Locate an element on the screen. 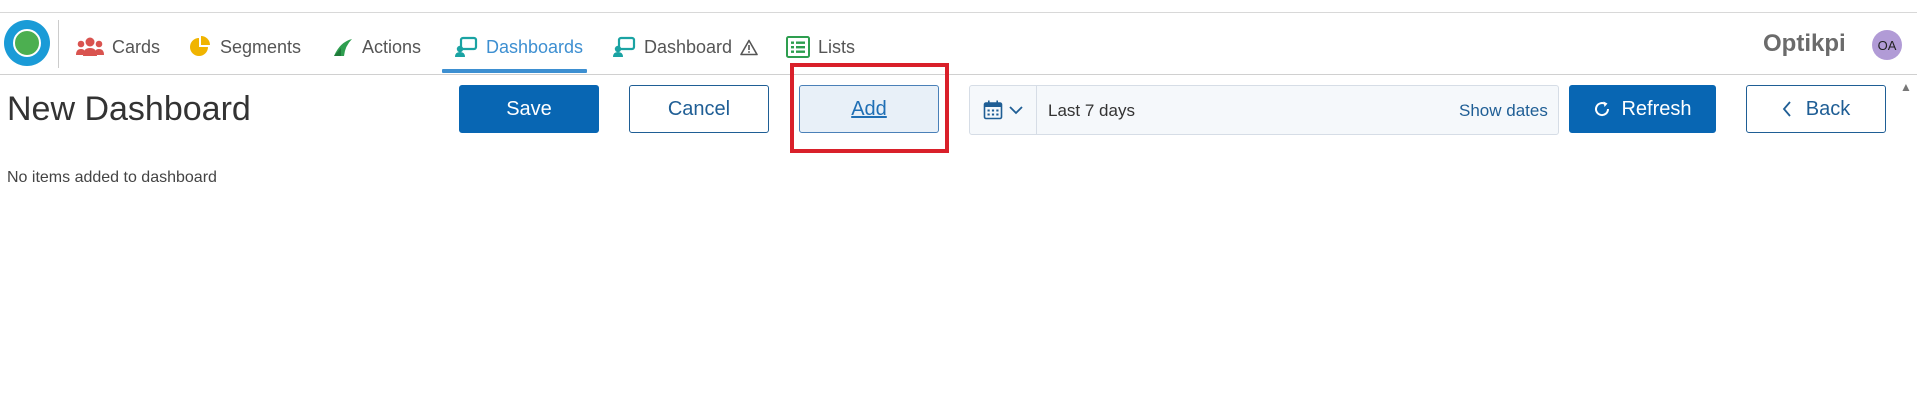  highlight-box is located at coordinates (869, 108).